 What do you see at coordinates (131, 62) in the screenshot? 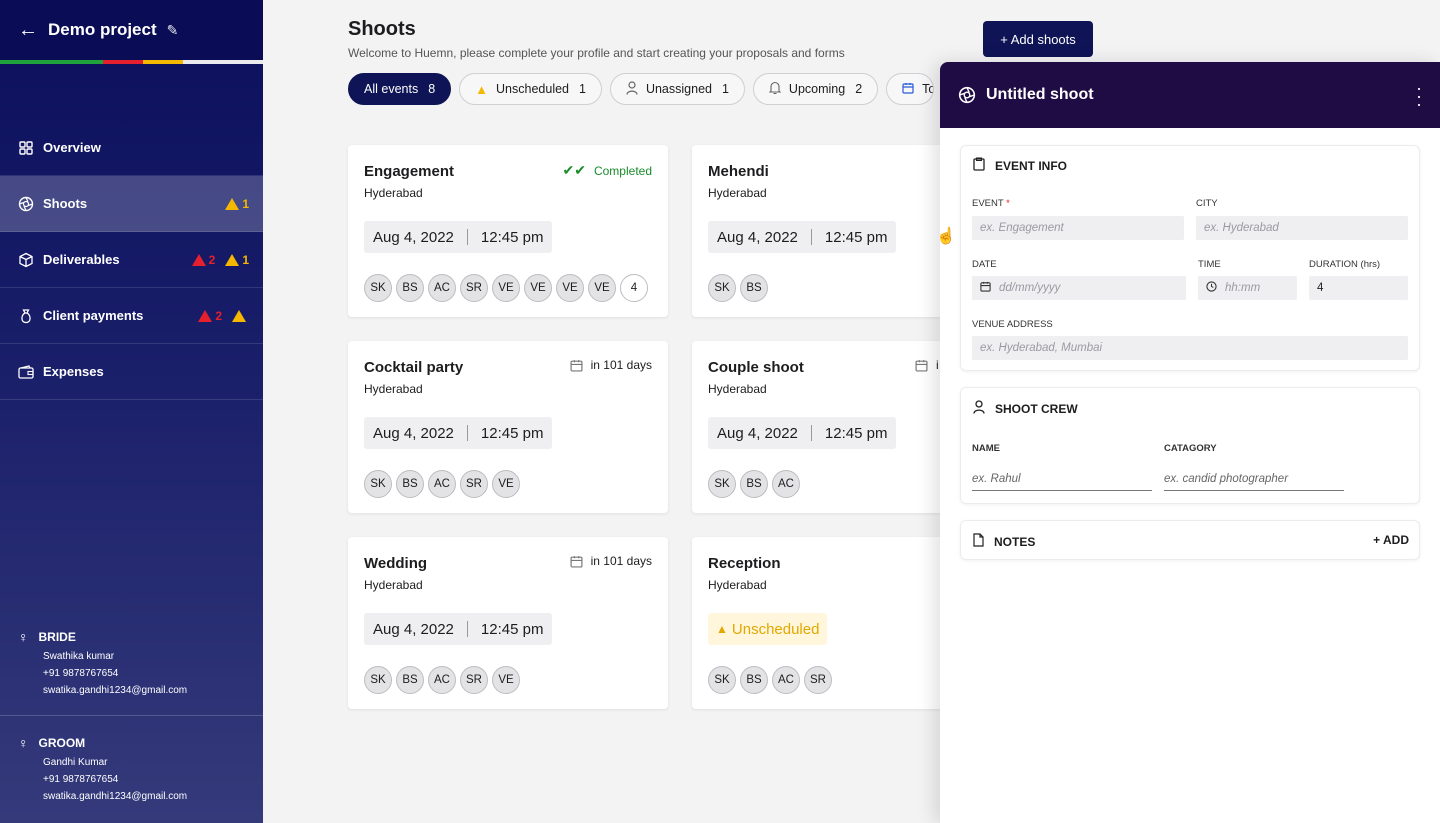
I see `color-stripe` at bounding box center [131, 62].